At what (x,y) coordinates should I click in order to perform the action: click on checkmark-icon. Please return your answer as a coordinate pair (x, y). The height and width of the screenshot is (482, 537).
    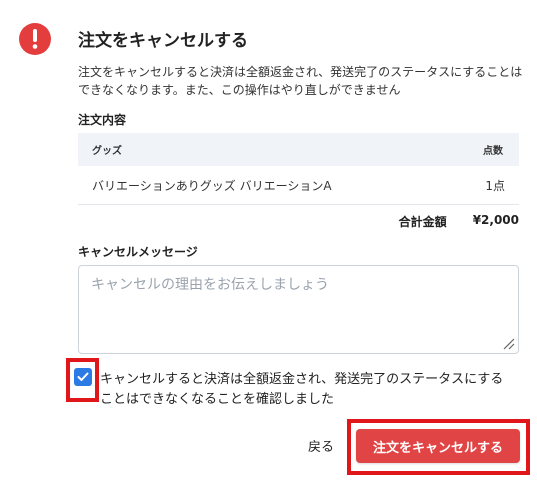
    Looking at the image, I should click on (83, 376).